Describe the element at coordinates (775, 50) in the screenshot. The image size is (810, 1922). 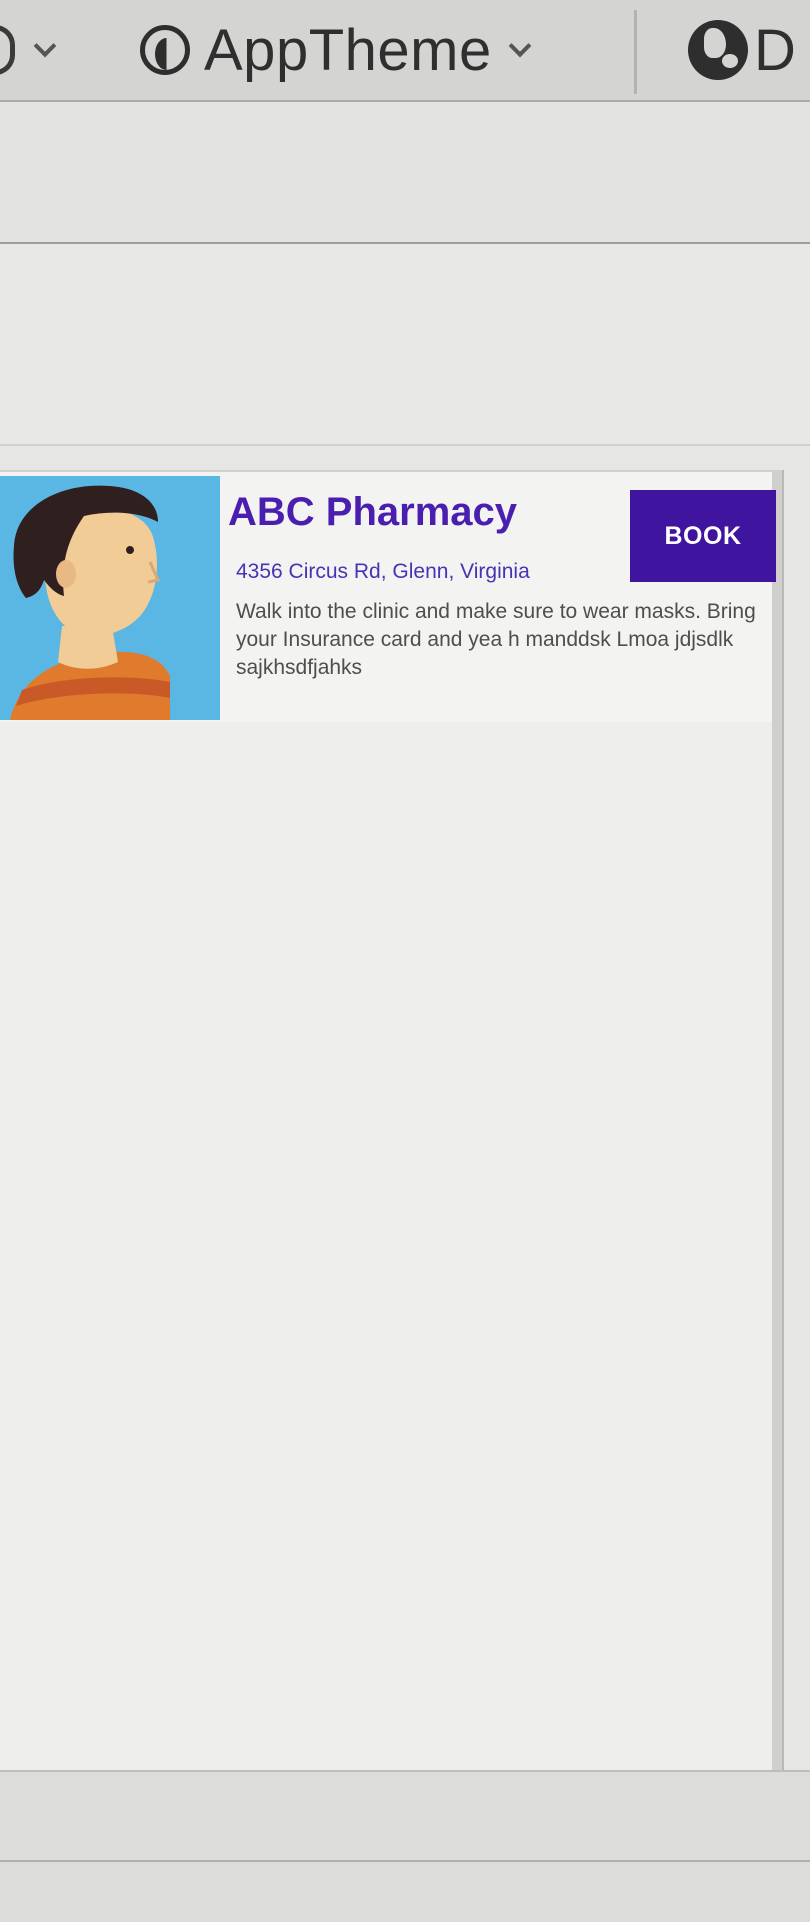
I see `locale-label: D` at that location.